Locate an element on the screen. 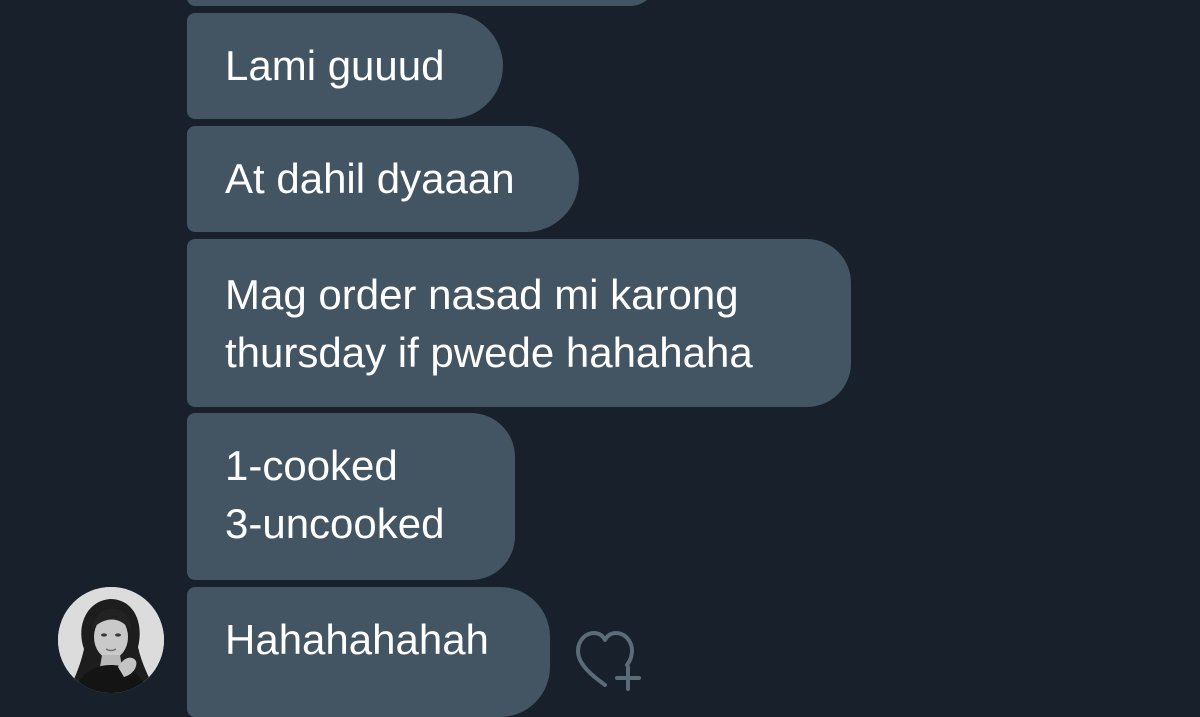  message-bubble: At dahil dyaaan is located at coordinates (383, 179).